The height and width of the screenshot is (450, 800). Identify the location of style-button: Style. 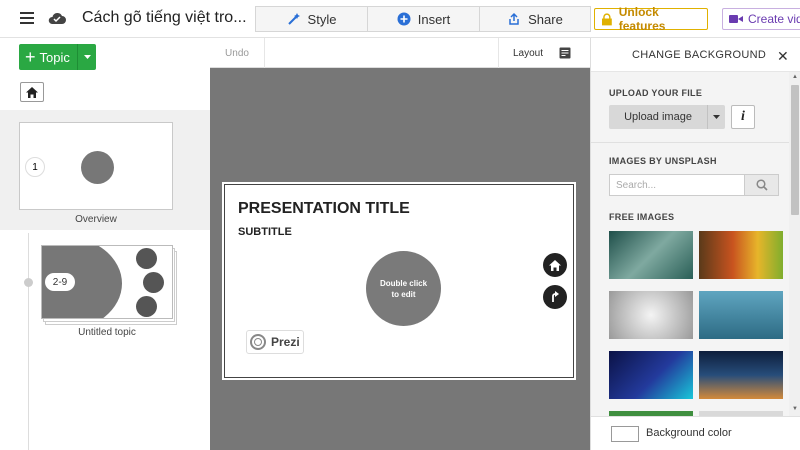
(311, 19).